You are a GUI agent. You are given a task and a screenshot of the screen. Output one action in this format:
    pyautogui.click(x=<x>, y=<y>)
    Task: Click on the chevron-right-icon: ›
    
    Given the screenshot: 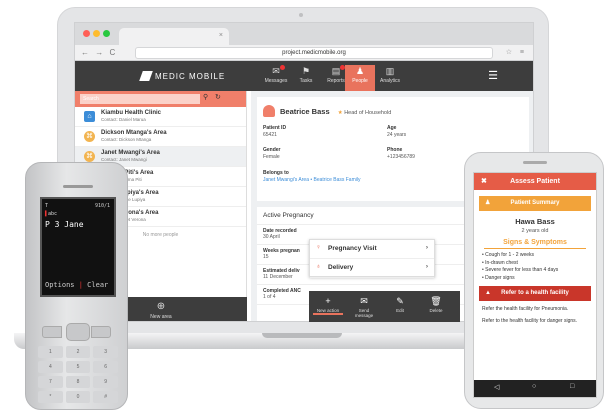 What is the action you would take?
    pyautogui.click(x=426, y=247)
    